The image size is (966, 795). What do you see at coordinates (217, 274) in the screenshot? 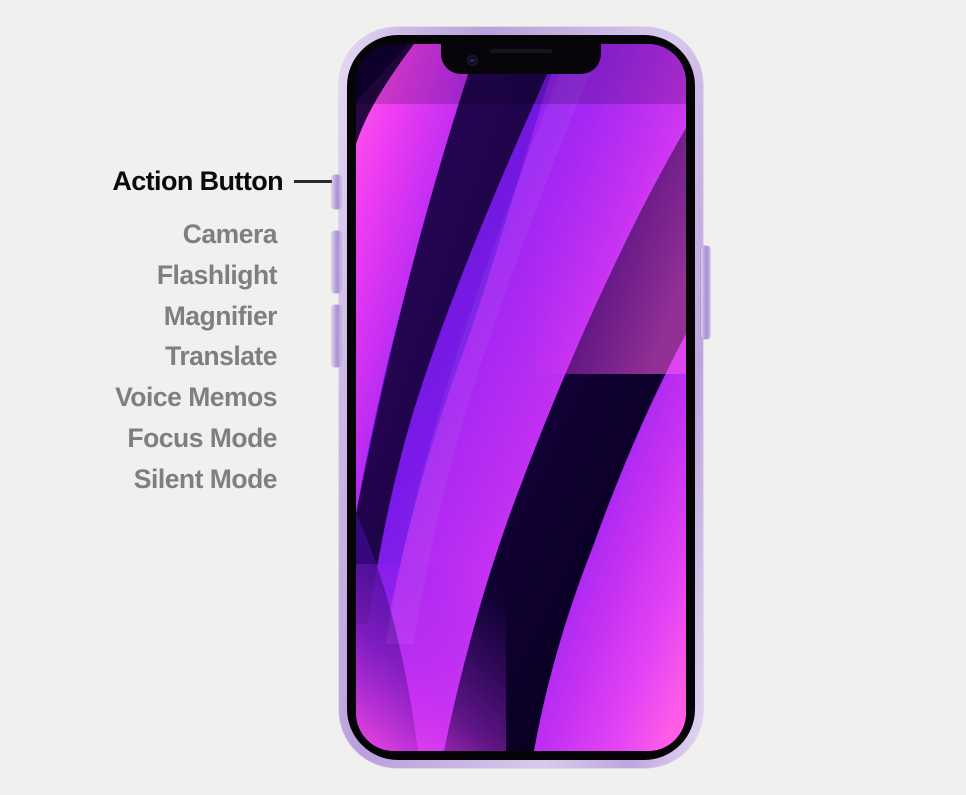
I see `list-item: Flashlight` at bounding box center [217, 274].